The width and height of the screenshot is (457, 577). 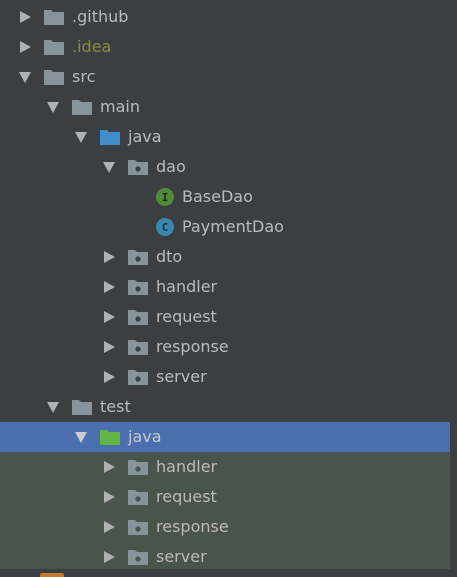 What do you see at coordinates (52, 575) in the screenshot?
I see `partial-tab-indicator` at bounding box center [52, 575].